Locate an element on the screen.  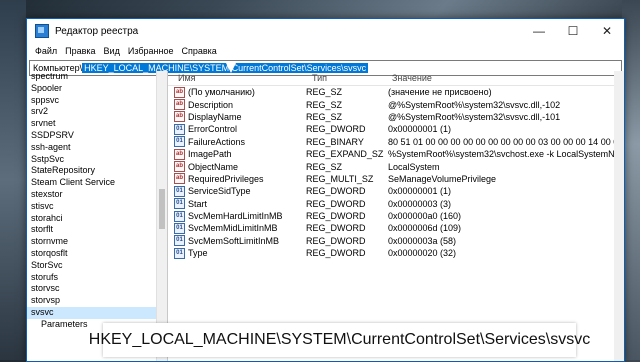
window-title: Редактор реестра is located at coordinates (97, 31).